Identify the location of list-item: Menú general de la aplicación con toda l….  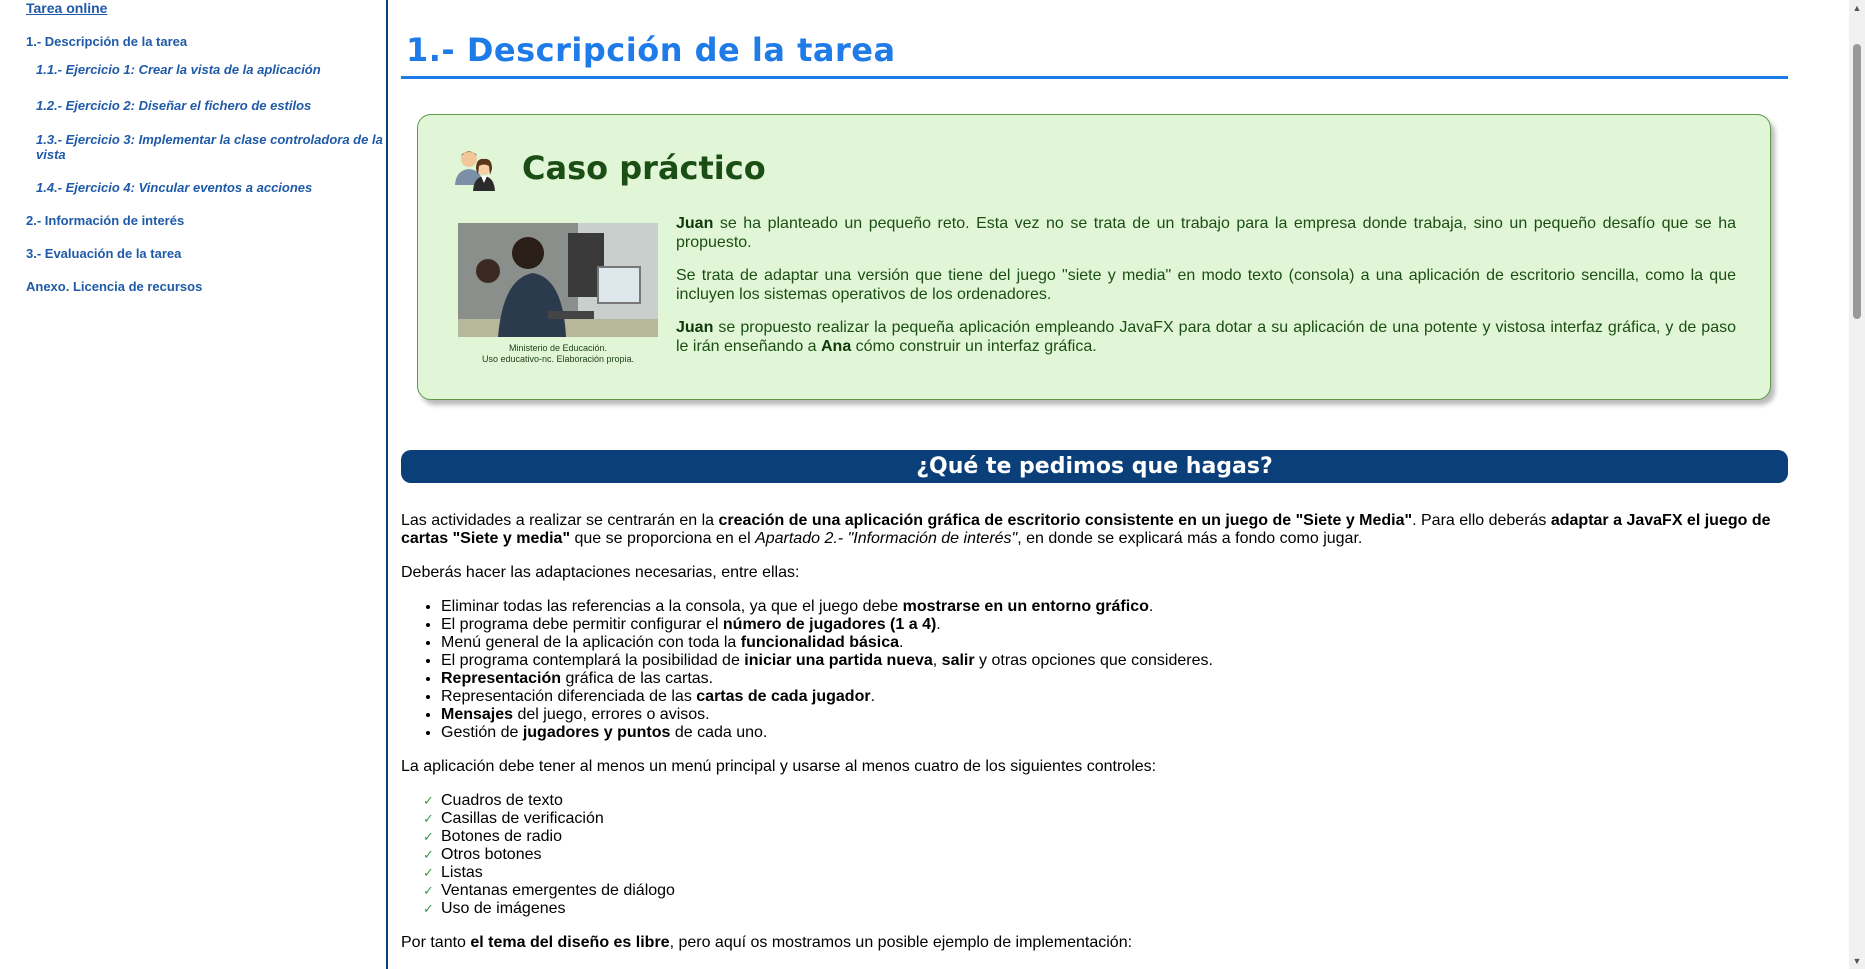
(827, 643).